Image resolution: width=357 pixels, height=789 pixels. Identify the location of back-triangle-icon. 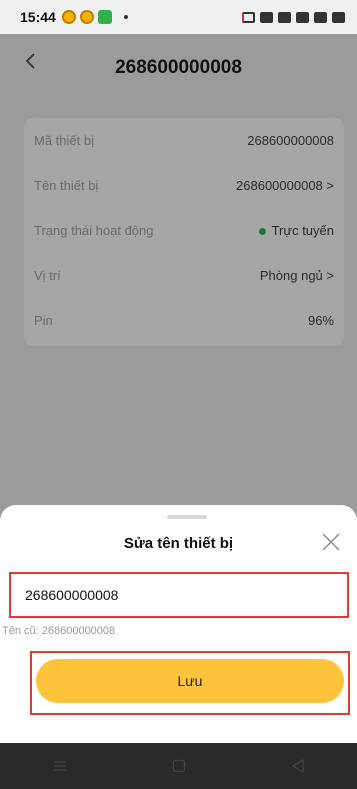
(298, 766).